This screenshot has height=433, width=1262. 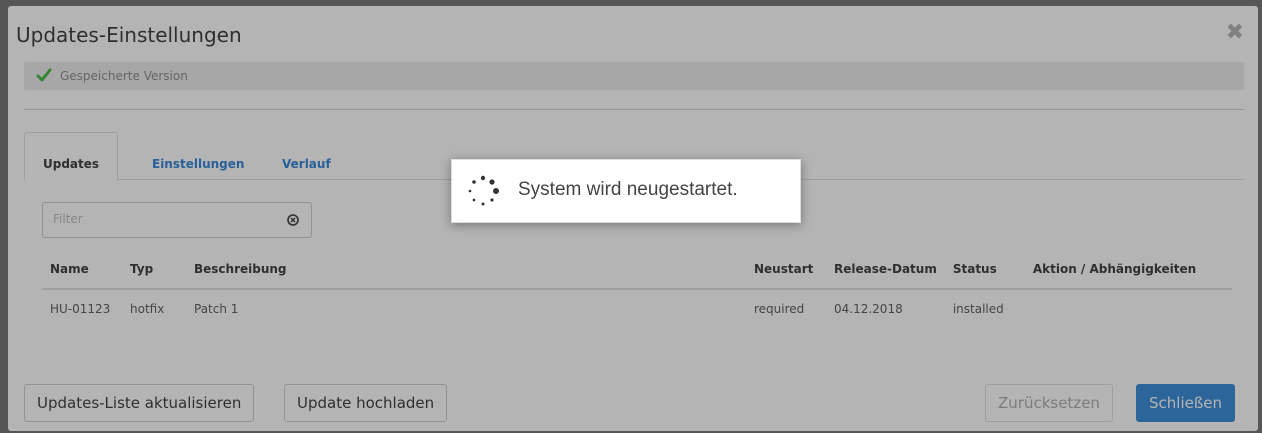 I want to click on loading-spinner-icon, so click(x=483, y=190).